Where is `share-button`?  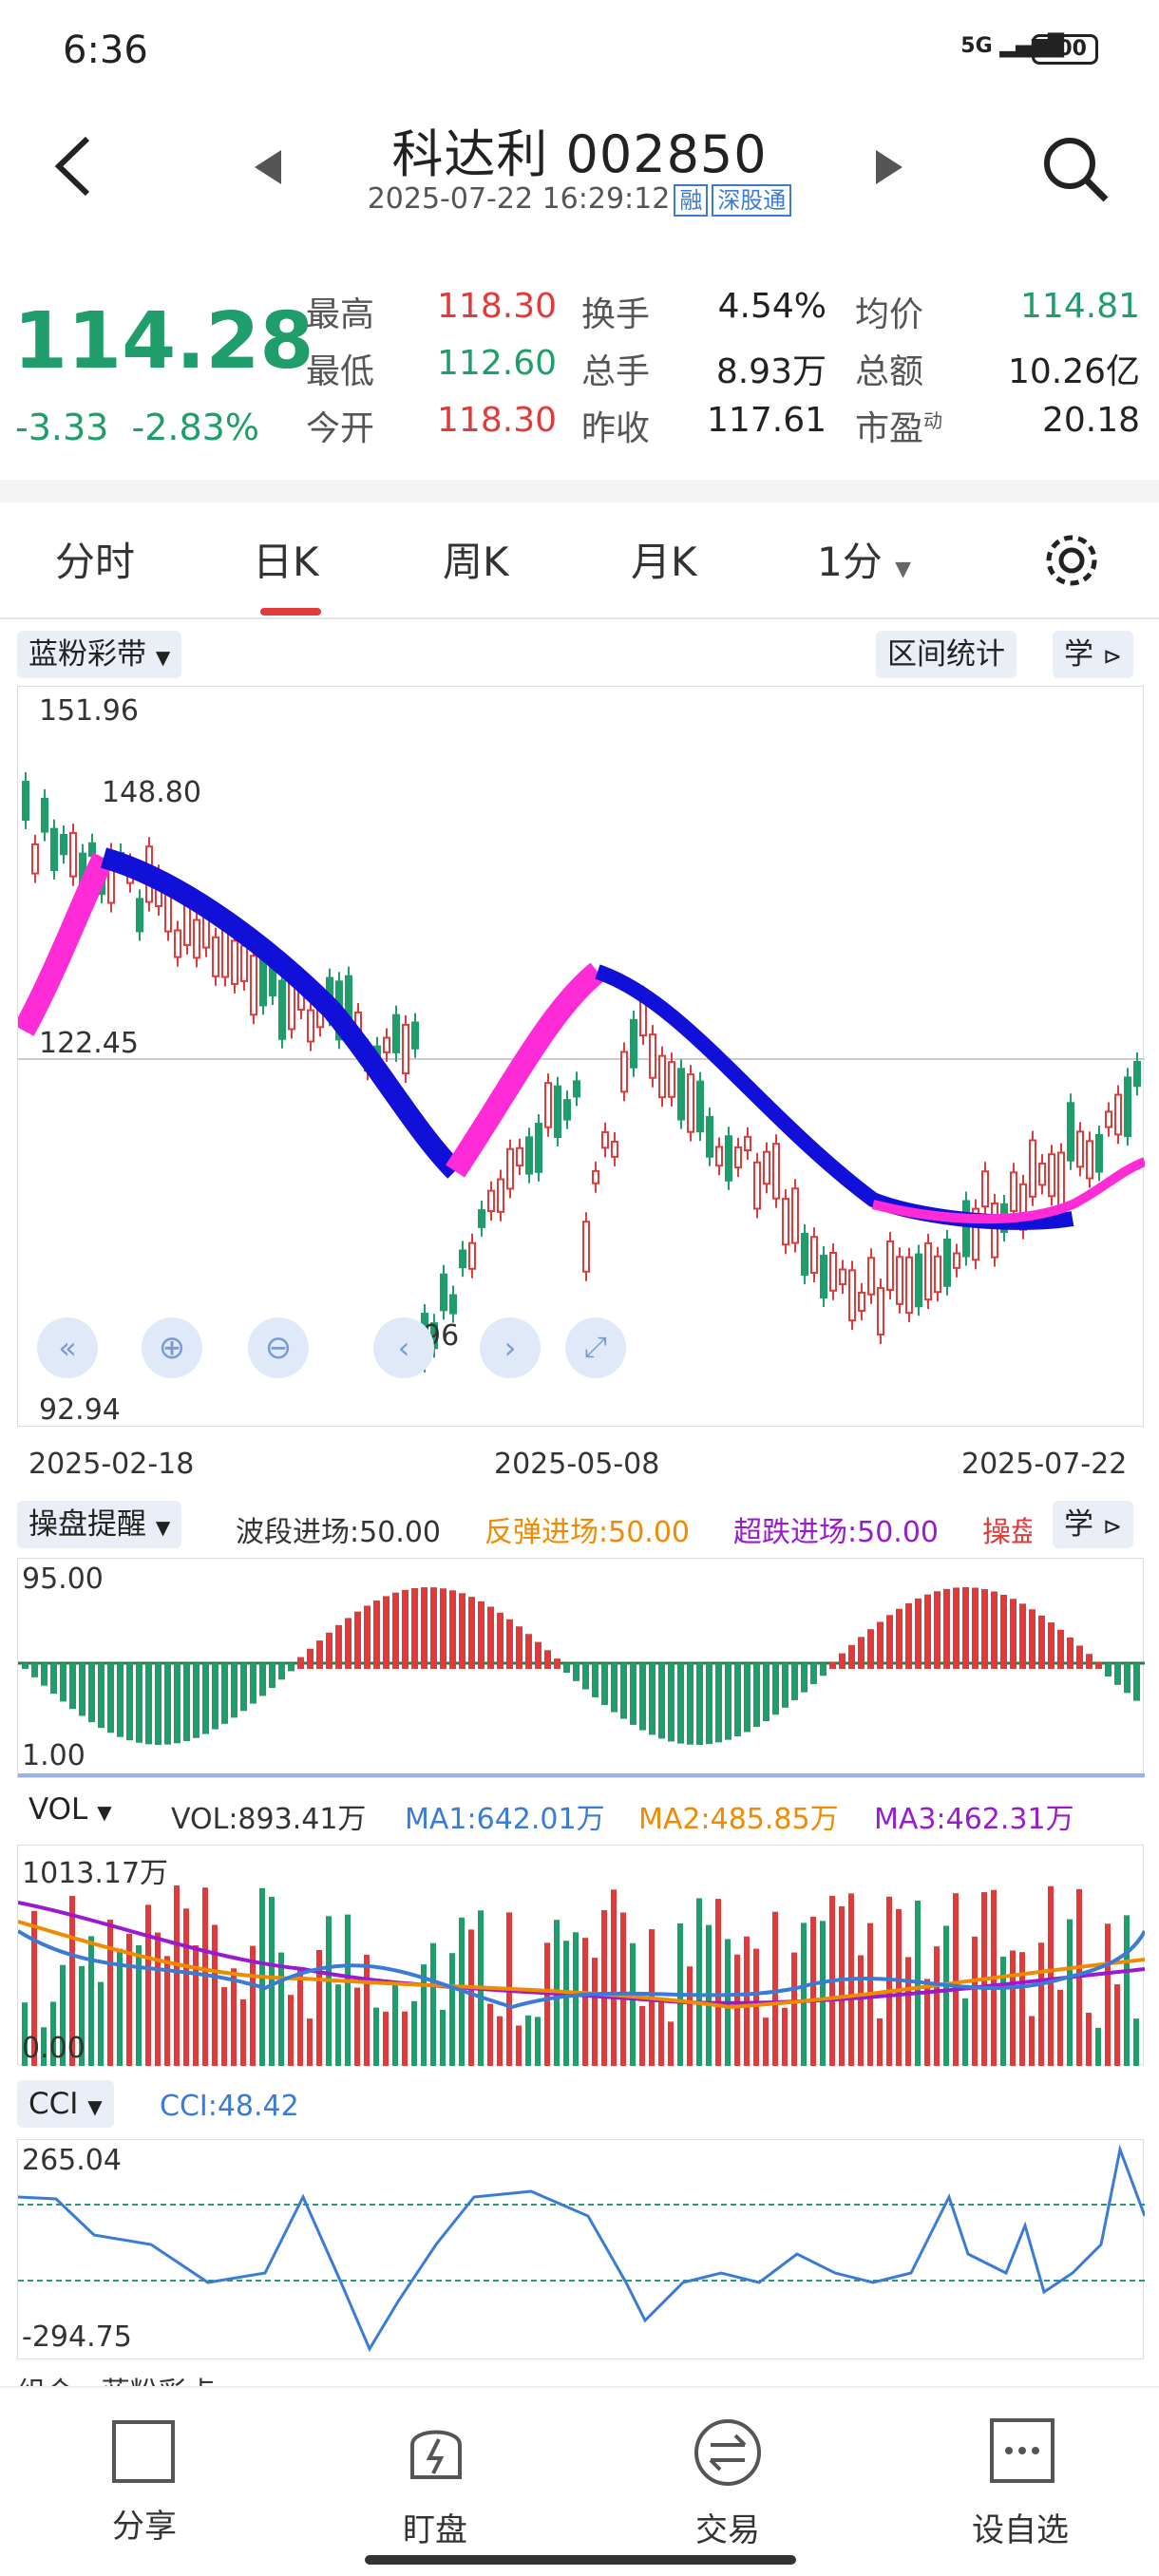 share-button is located at coordinates (143, 2451).